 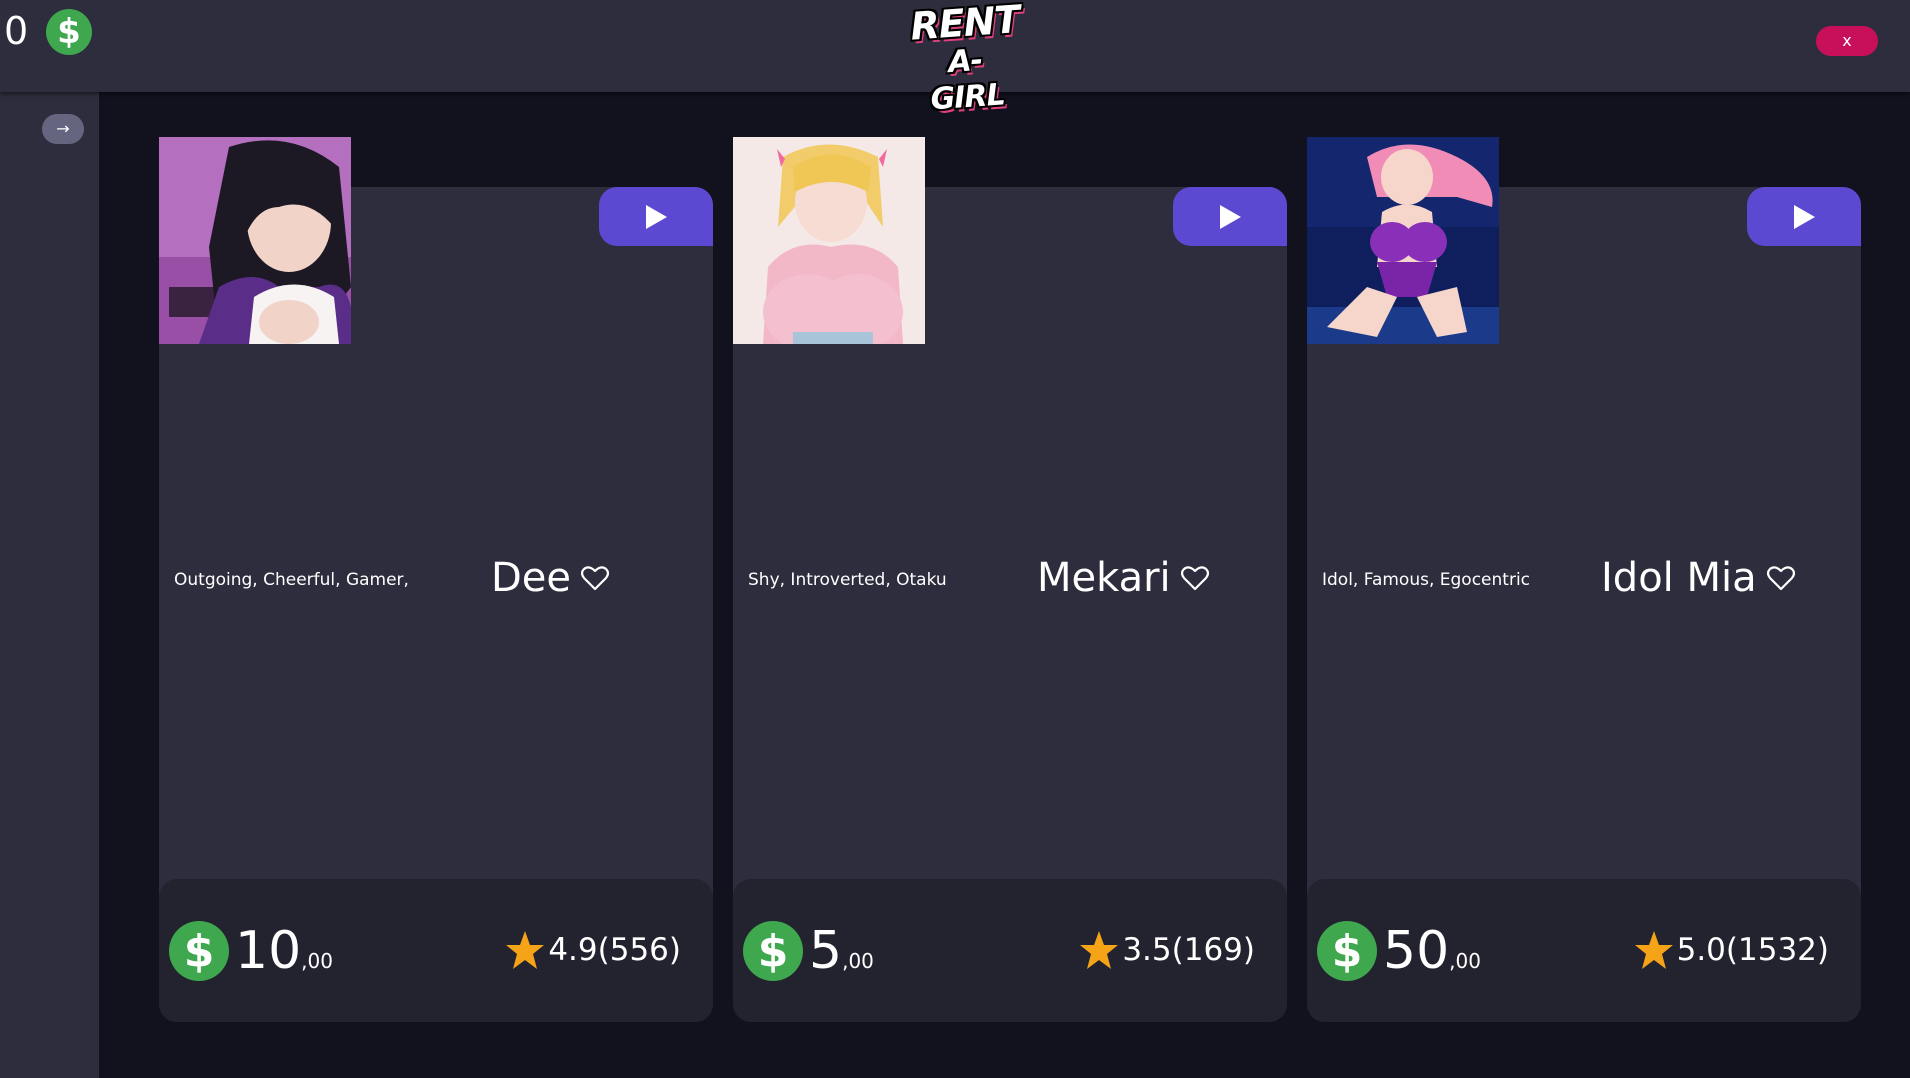 I want to click on name-row: Idol Mia, so click(x=1698, y=578).